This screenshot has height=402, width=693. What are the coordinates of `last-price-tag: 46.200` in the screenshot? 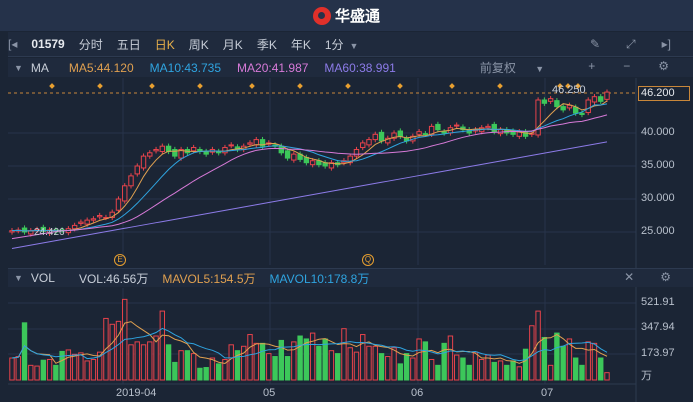 It's located at (664, 93).